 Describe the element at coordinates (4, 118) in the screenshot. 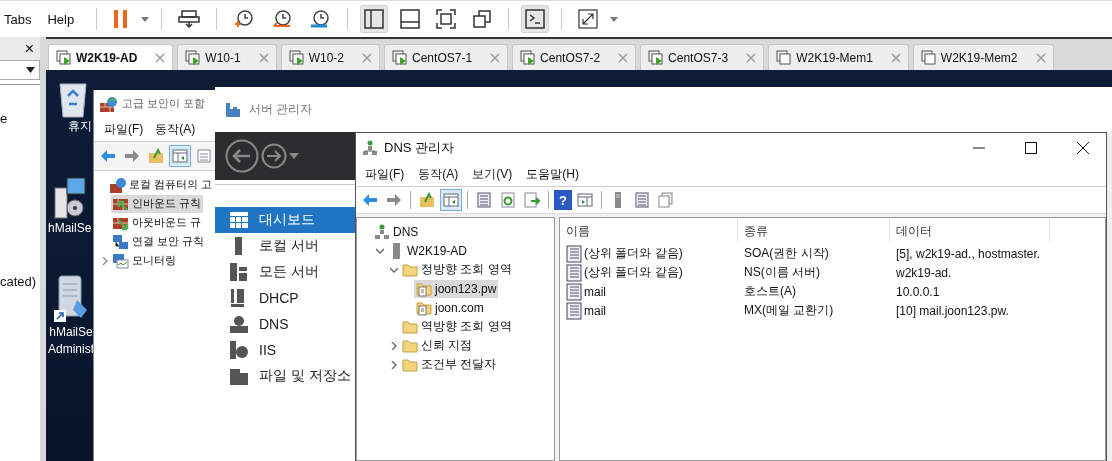

I see `library-item: e` at that location.